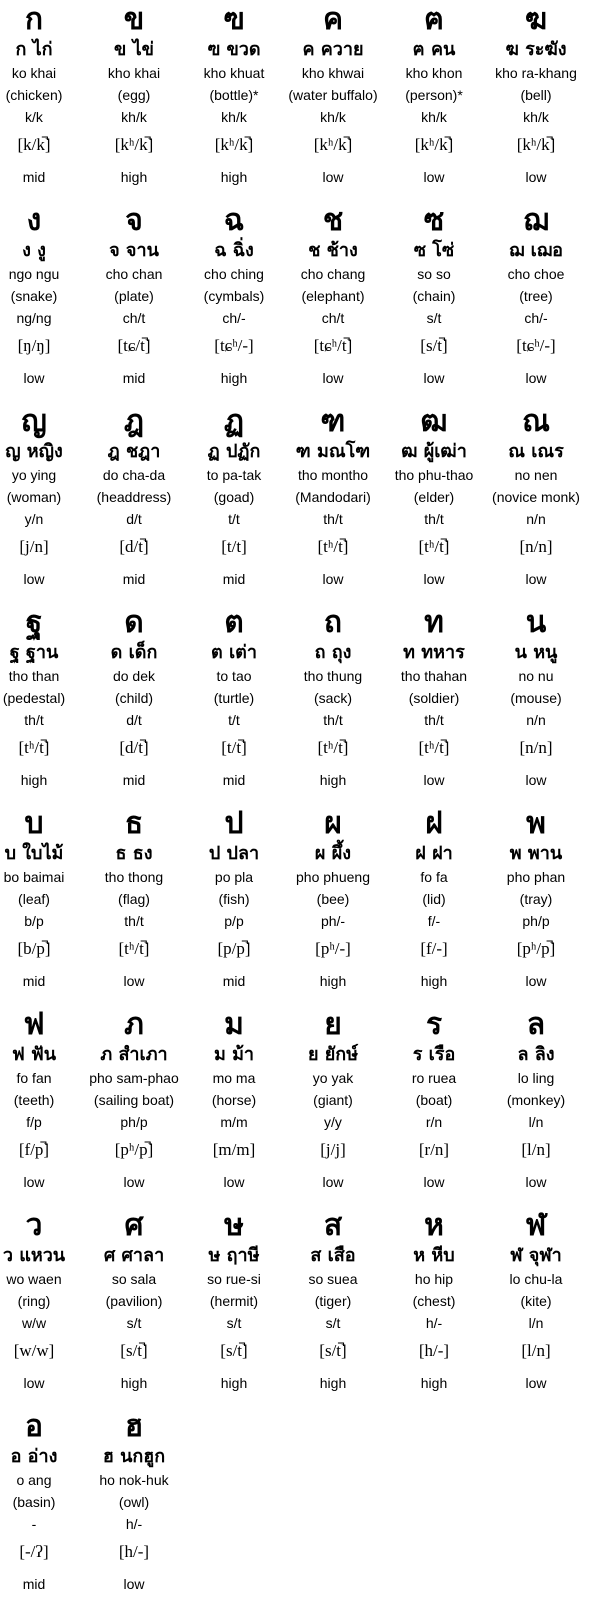  I want to click on romanization: yo ying, so click(34, 475).